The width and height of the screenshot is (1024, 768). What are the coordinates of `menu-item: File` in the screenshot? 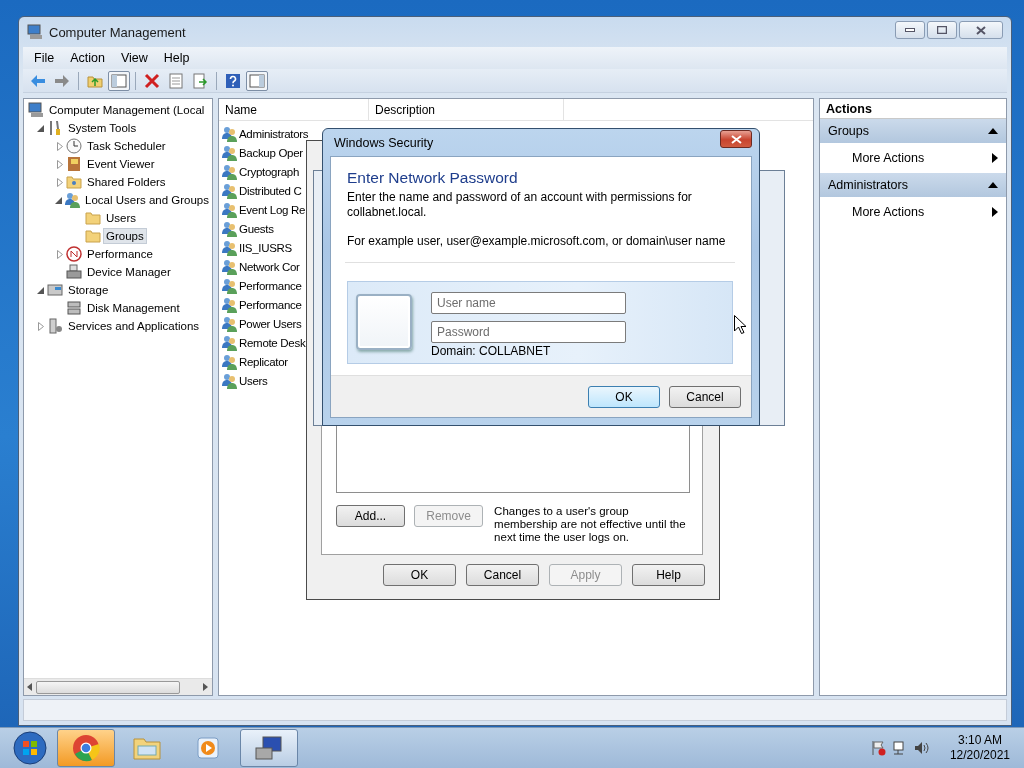 It's located at (44, 58).